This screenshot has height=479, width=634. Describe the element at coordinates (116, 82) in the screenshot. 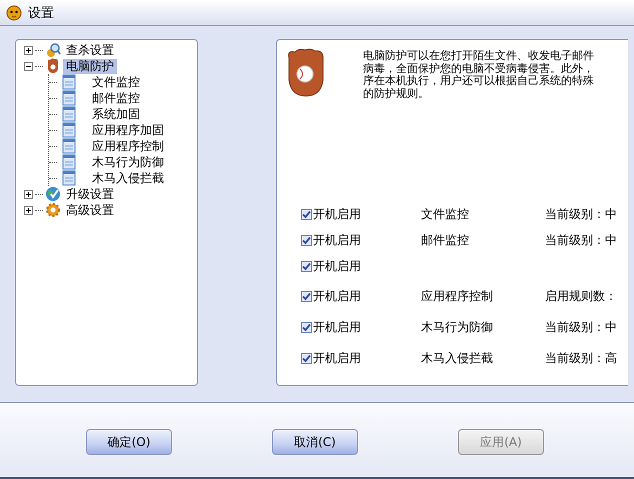

I see `tree-item: 文件监控` at that location.